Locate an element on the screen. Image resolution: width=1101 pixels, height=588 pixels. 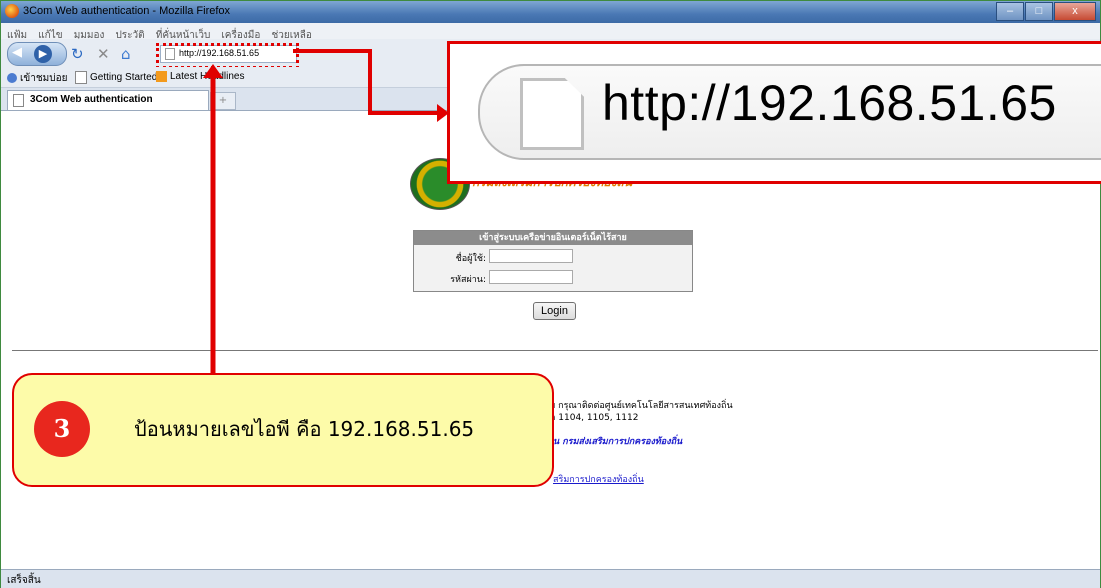
instruction-text: ป้อนหมายเลขไอพี คือ 192.168.51.65 is located at coordinates (304, 429).